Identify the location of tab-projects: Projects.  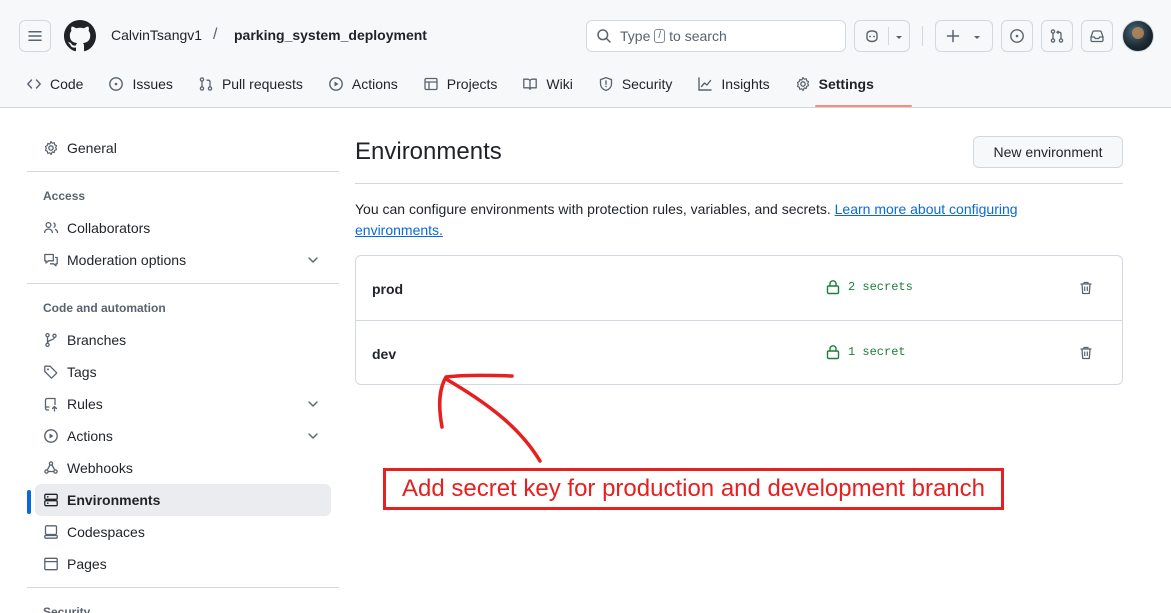
(466, 84).